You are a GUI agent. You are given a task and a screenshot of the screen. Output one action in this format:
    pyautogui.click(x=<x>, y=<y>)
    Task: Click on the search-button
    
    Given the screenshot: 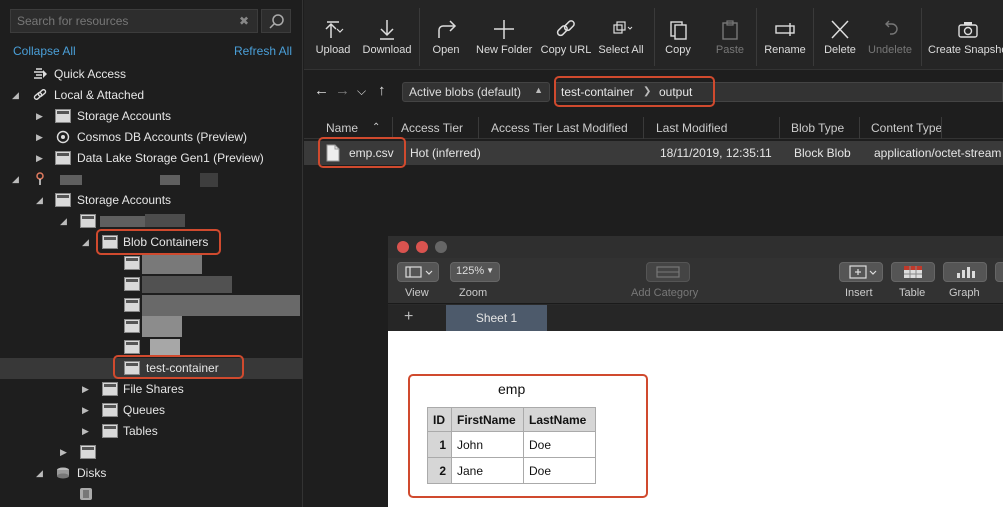 What is the action you would take?
    pyautogui.click(x=276, y=21)
    